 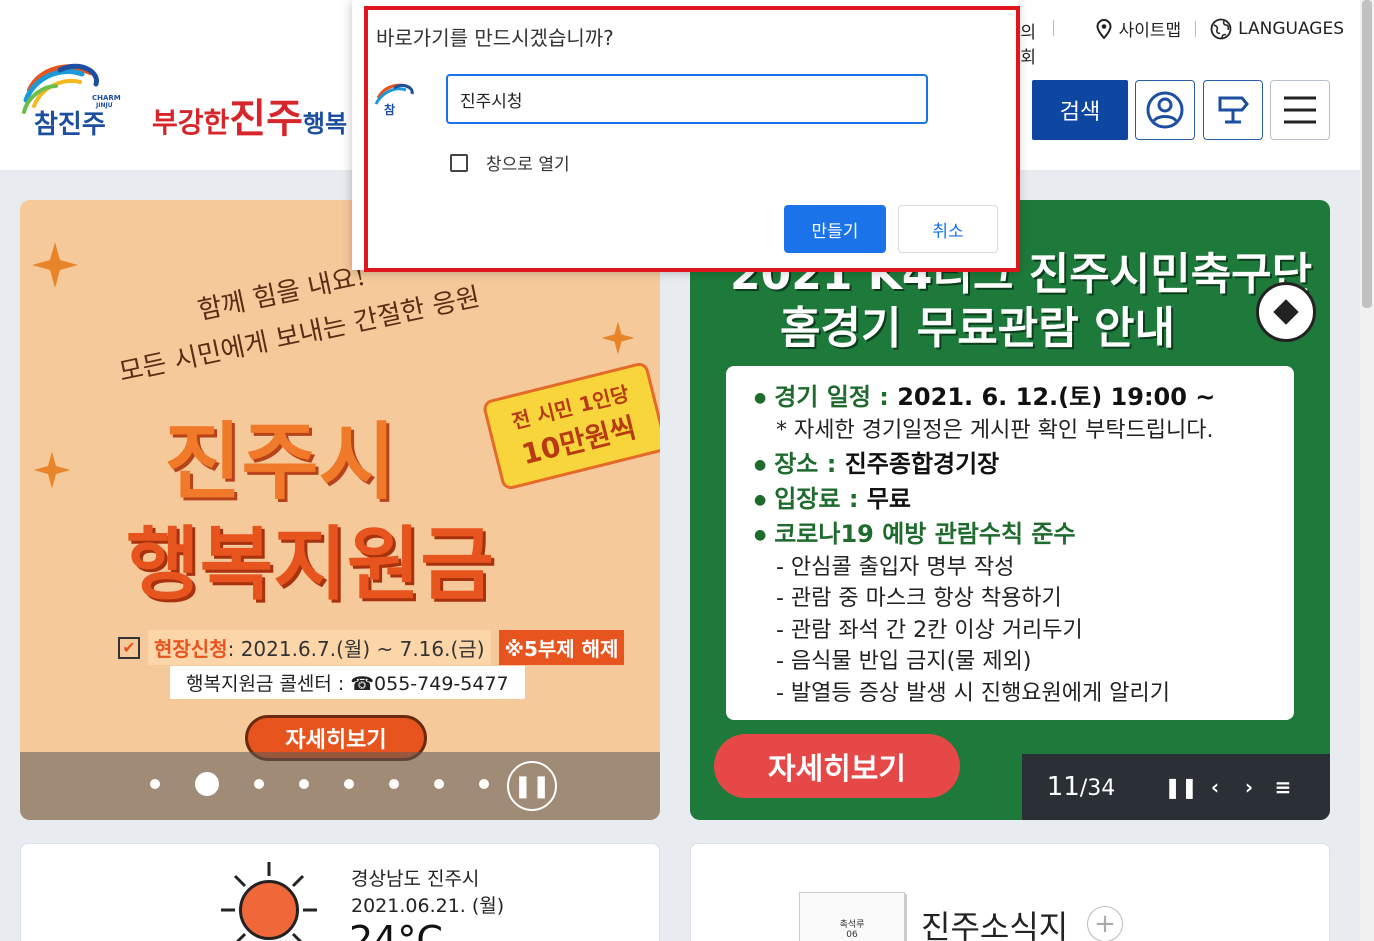 I want to click on login-button, so click(x=1165, y=110).